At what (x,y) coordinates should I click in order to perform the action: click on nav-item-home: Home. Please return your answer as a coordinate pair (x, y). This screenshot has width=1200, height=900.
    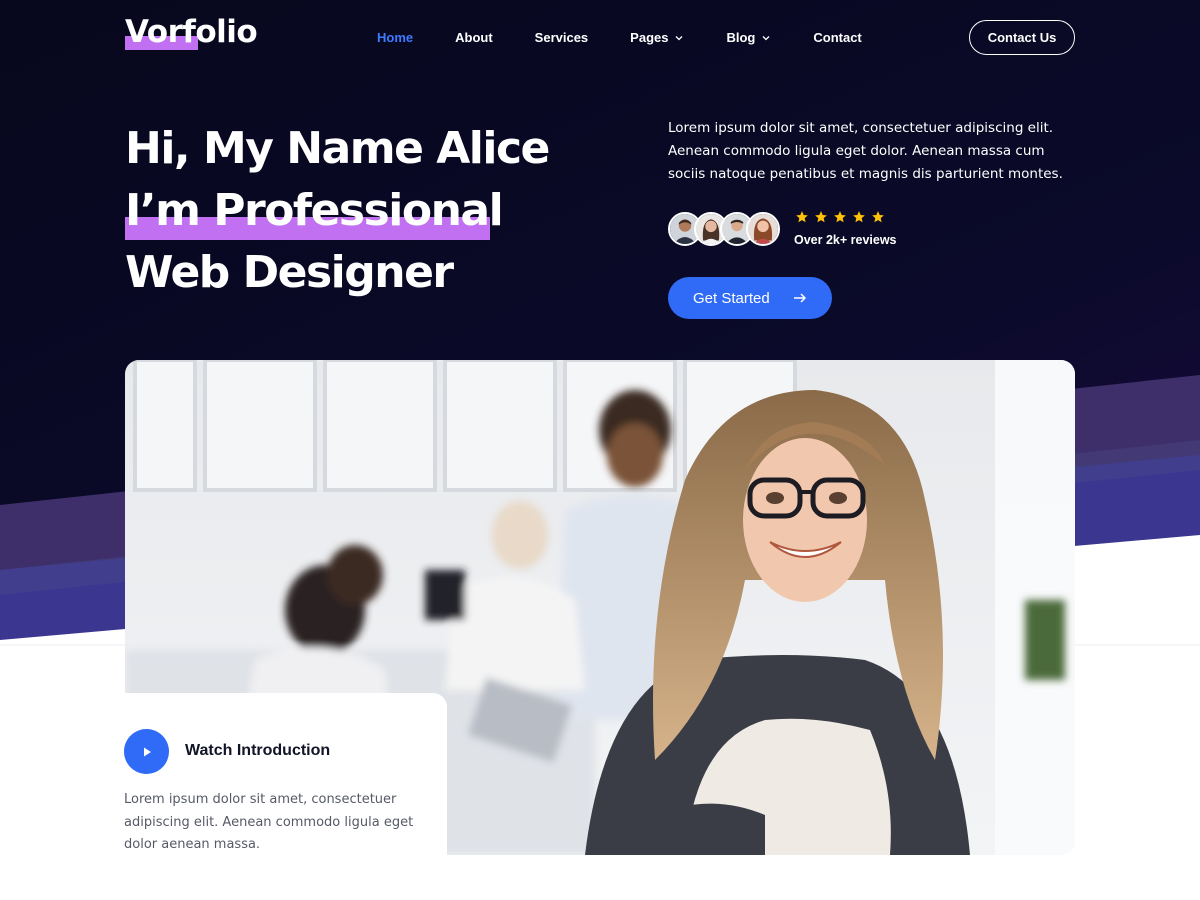
    Looking at the image, I should click on (395, 37).